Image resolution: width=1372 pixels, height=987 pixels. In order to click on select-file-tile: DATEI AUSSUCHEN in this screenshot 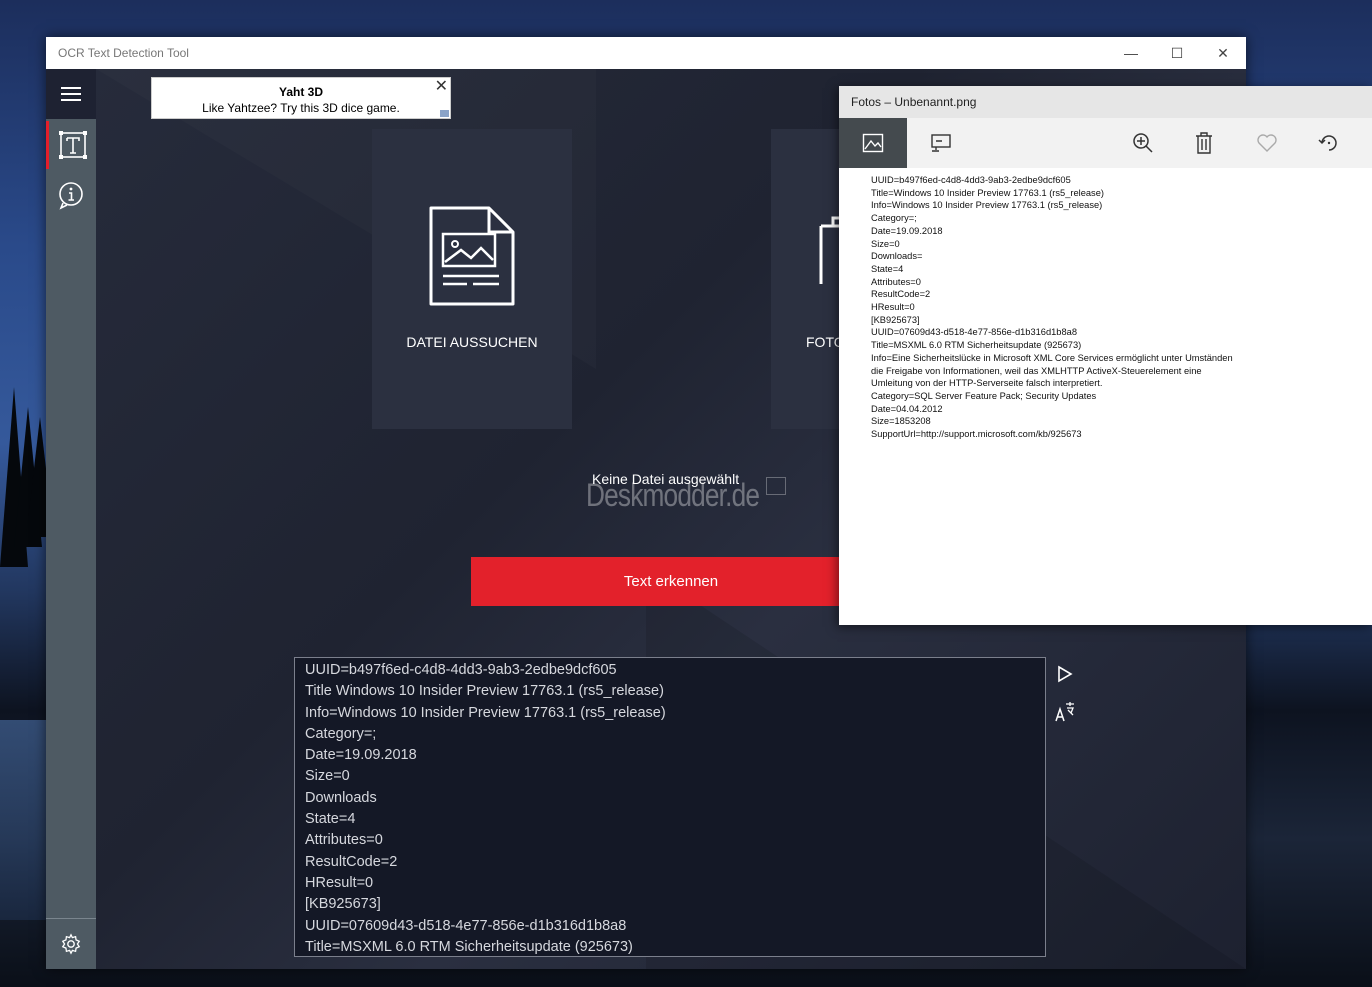, I will do `click(472, 279)`.